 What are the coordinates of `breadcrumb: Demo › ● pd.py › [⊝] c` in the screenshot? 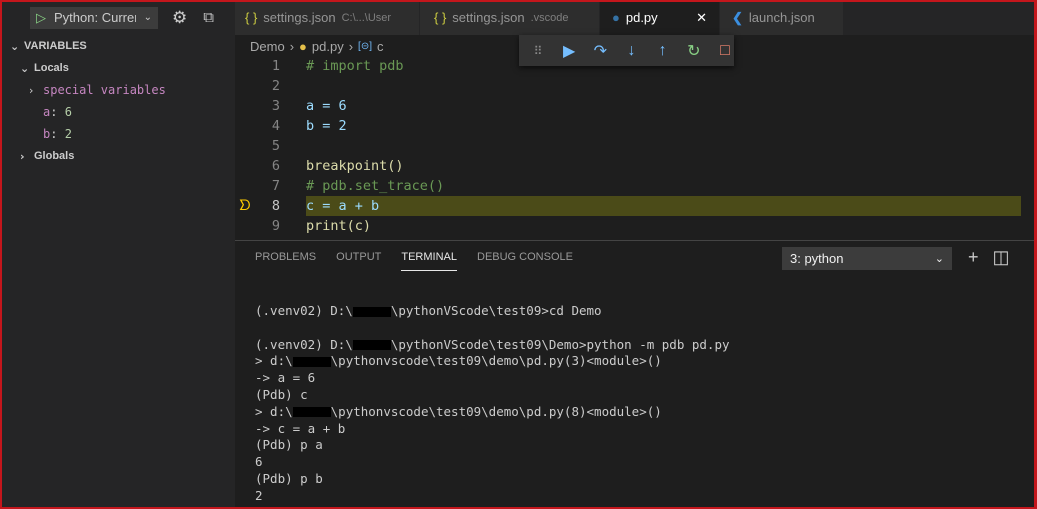 It's located at (317, 46).